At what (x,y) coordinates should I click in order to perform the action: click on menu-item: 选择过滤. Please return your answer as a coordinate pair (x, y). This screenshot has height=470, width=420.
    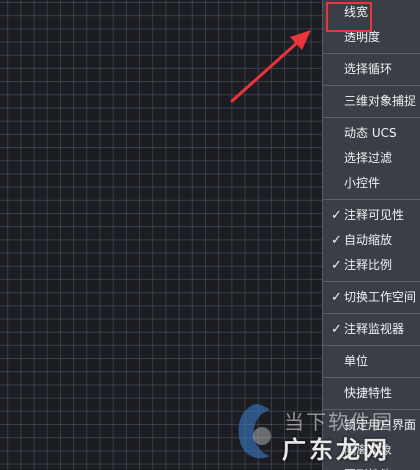
    Looking at the image, I should click on (371, 158).